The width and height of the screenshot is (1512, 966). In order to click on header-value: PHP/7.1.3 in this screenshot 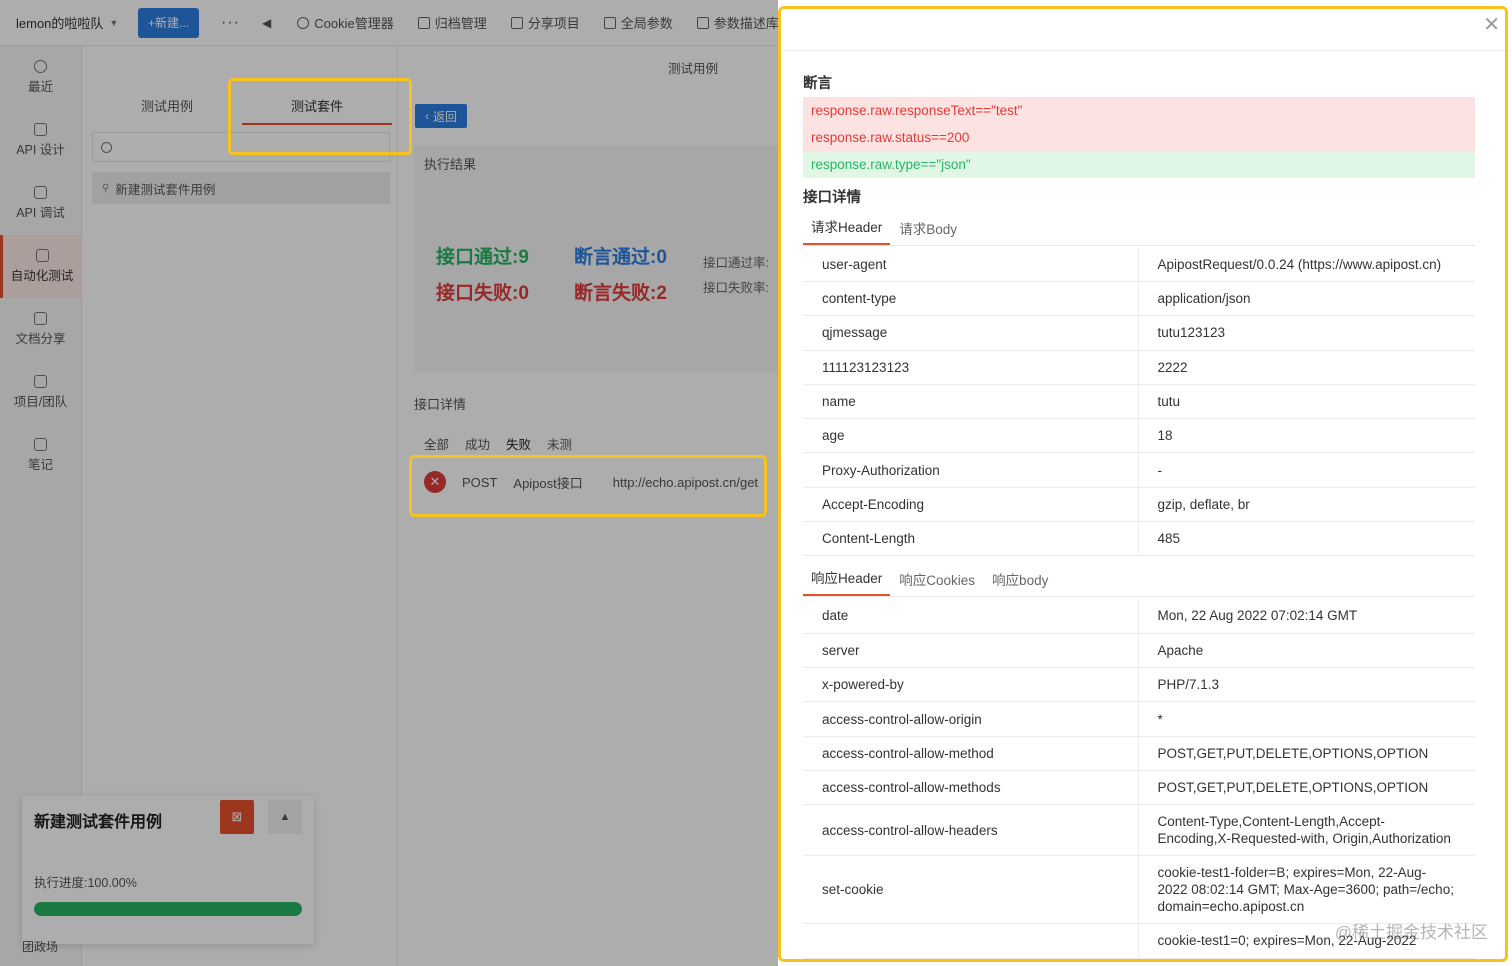, I will do `click(1306, 685)`.